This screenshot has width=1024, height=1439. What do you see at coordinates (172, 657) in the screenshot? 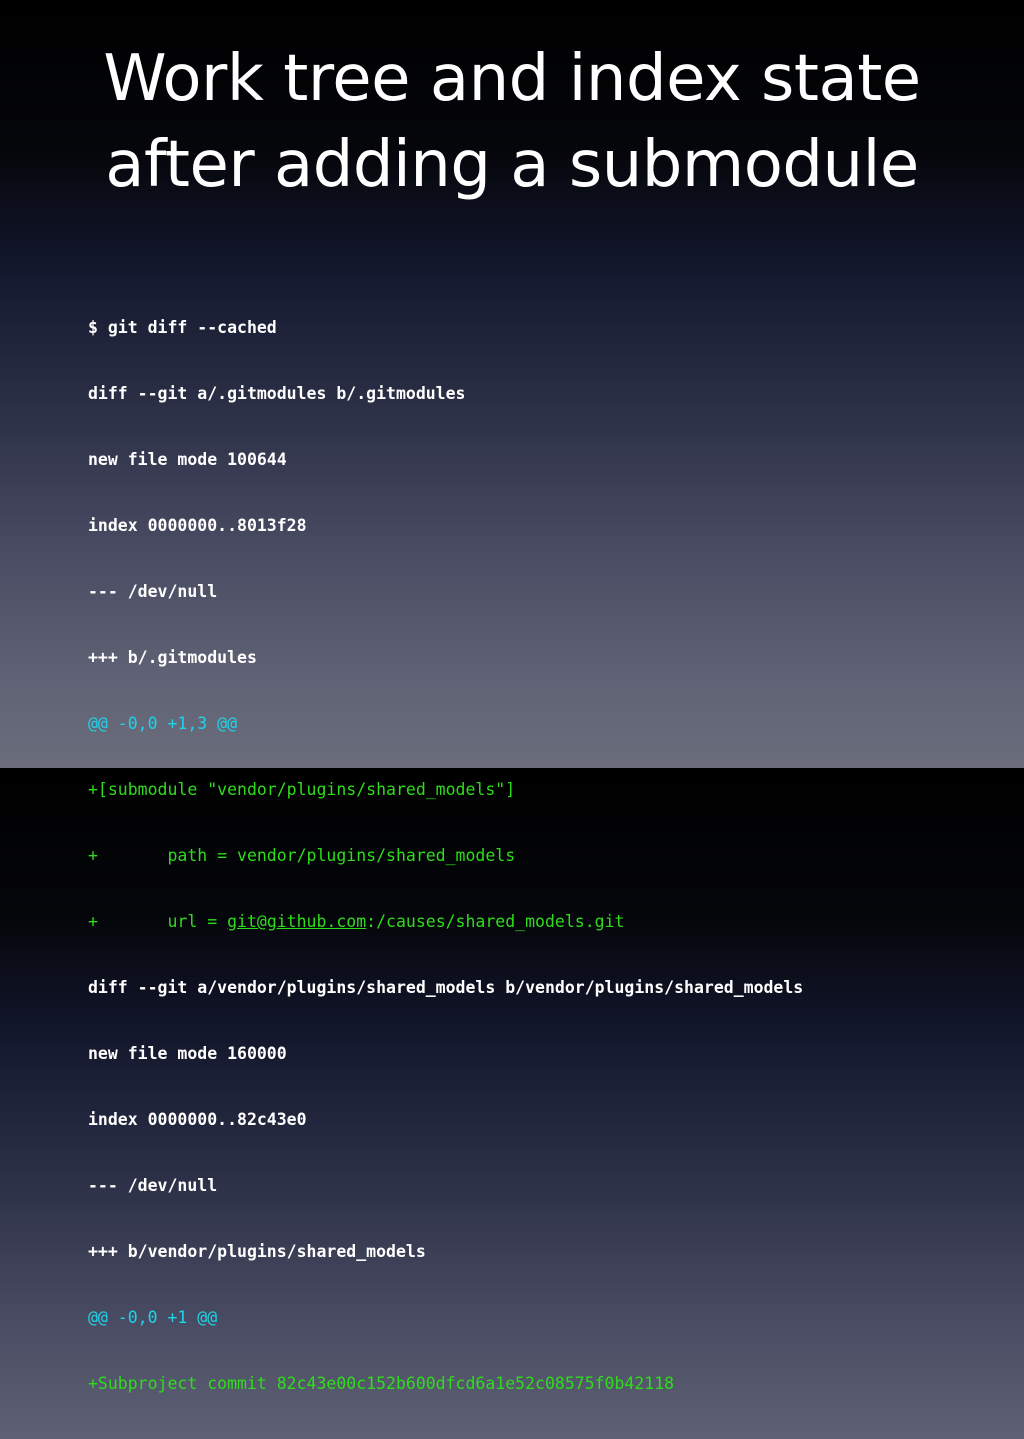
I see `code-line-new-file: +++ b/.gitmodules` at bounding box center [172, 657].